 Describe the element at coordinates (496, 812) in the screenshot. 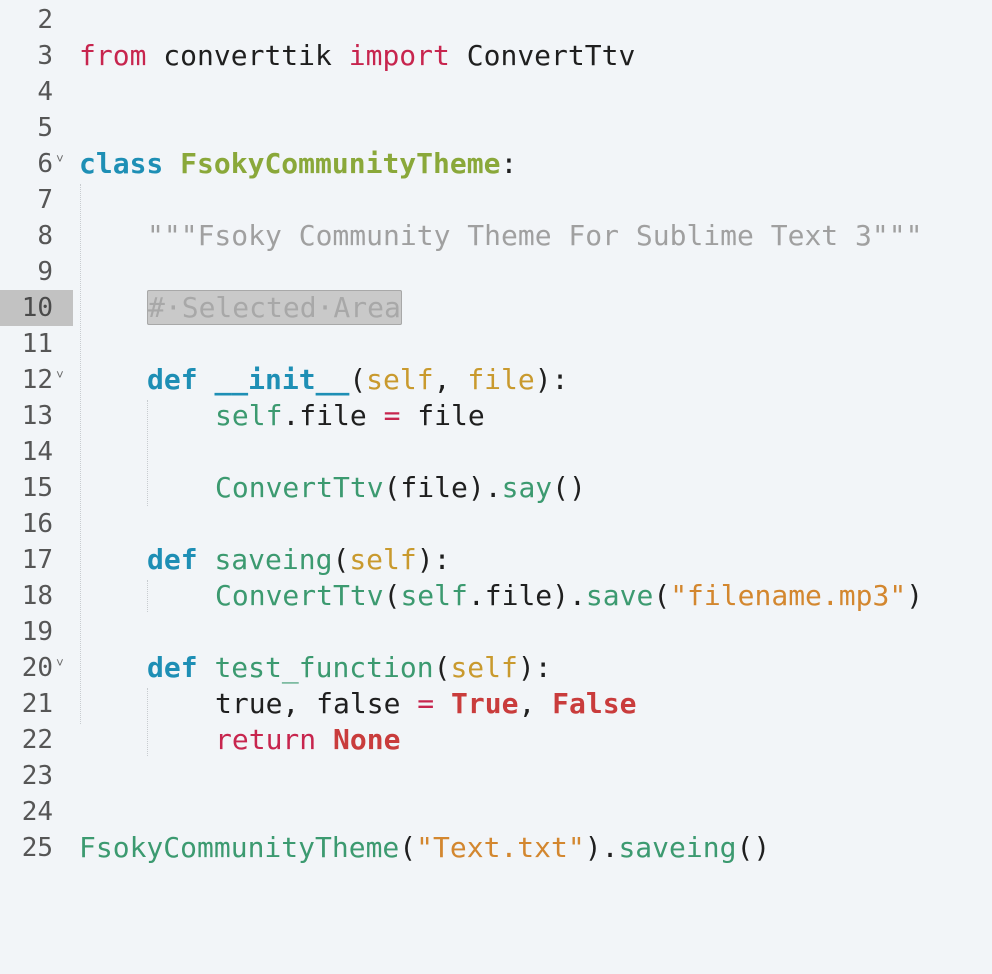

I see `code-line: 24` at that location.